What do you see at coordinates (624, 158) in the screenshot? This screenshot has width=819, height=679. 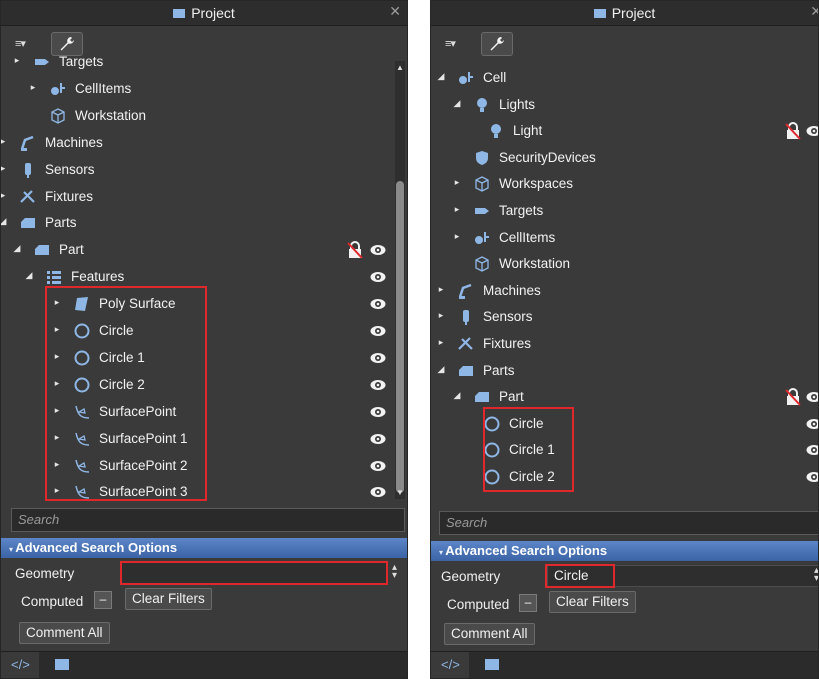 I see `tree-row: SecurityDevices` at bounding box center [624, 158].